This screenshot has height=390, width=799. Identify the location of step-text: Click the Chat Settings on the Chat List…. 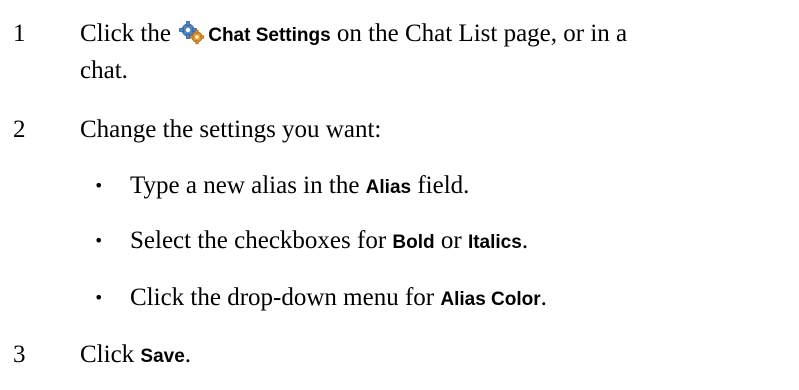
(353, 35).